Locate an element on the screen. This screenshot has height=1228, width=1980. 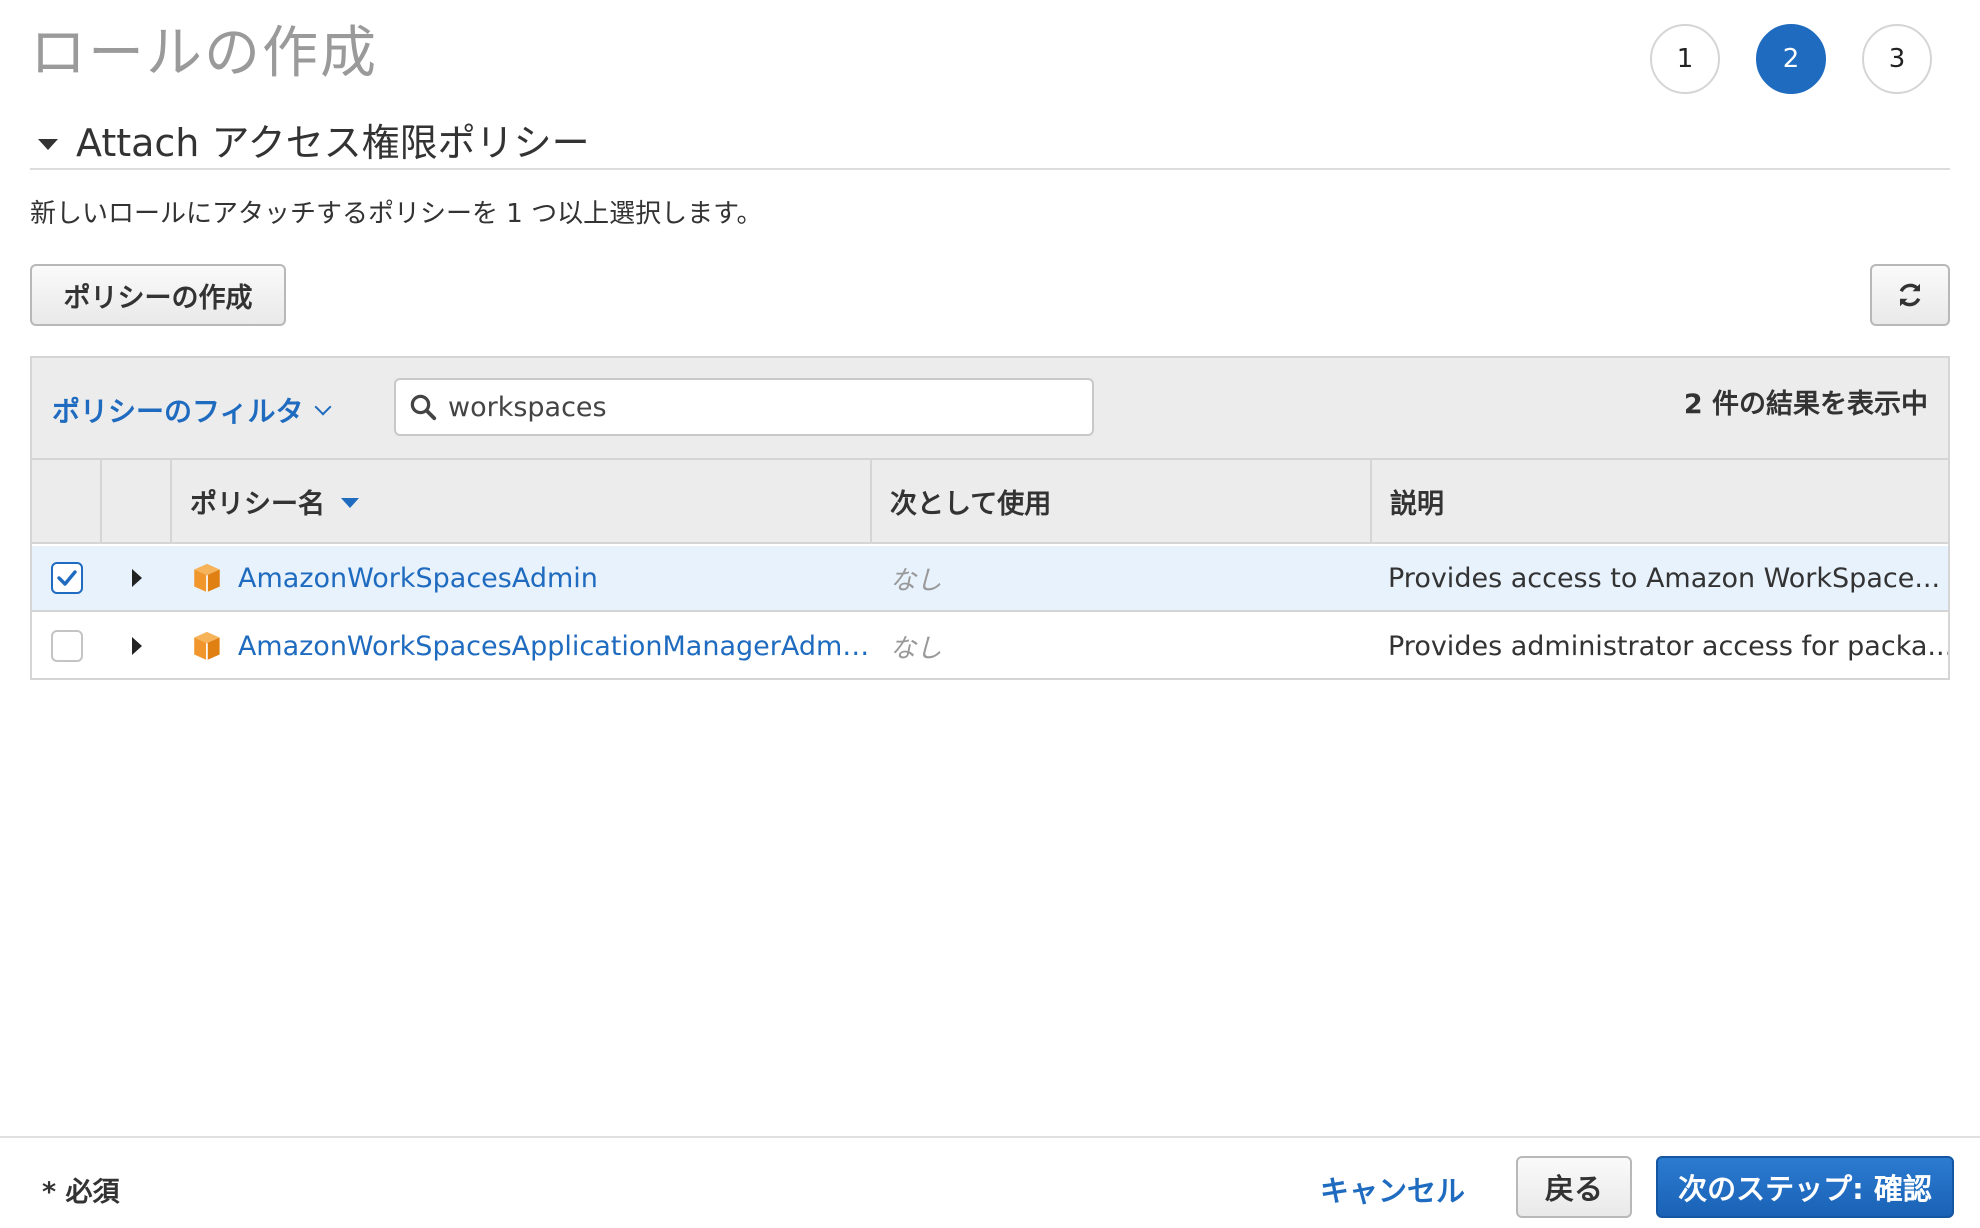
search-icon is located at coordinates (423, 407).